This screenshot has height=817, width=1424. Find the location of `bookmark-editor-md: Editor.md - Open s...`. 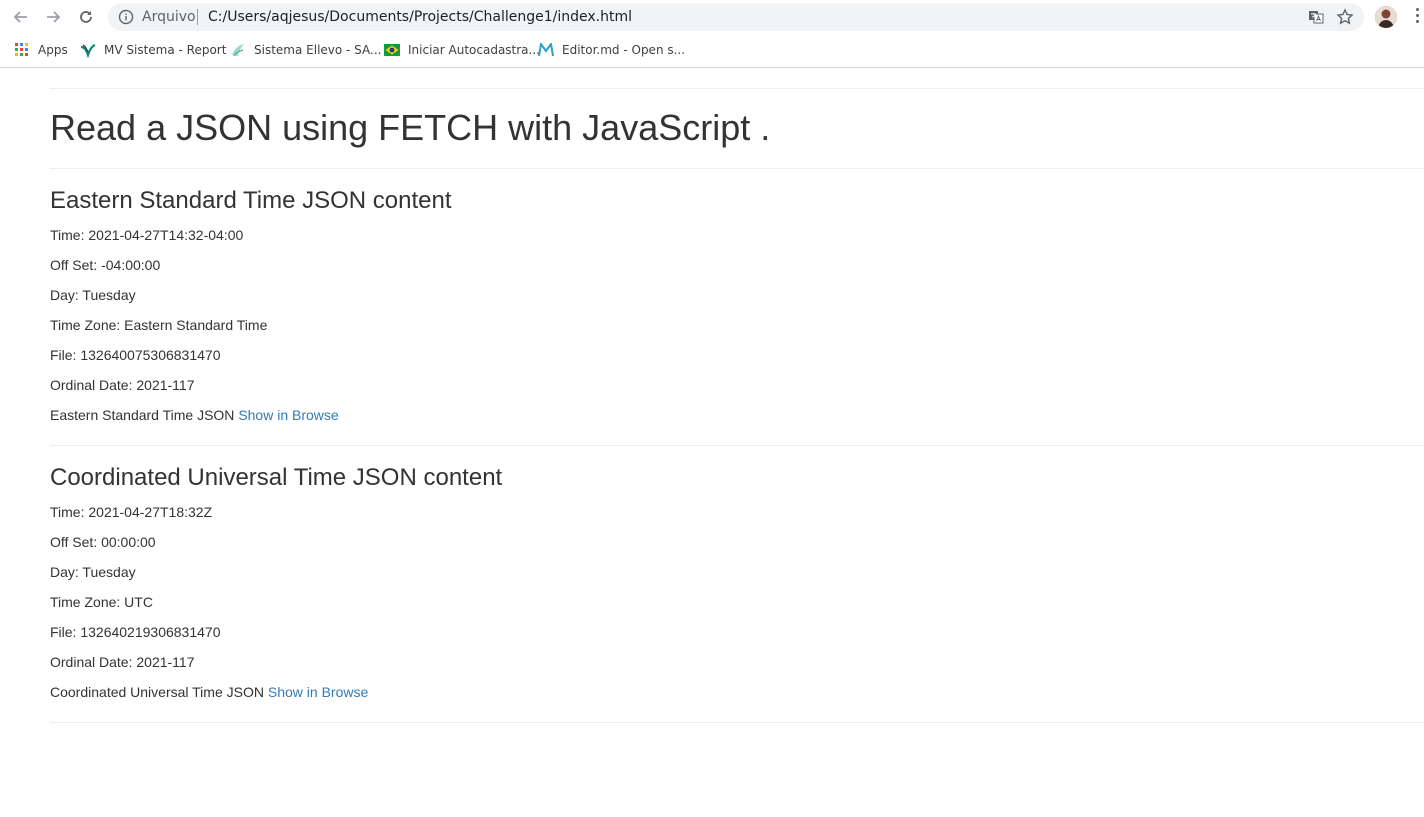

bookmark-editor-md: Editor.md - Open s... is located at coordinates (611, 50).